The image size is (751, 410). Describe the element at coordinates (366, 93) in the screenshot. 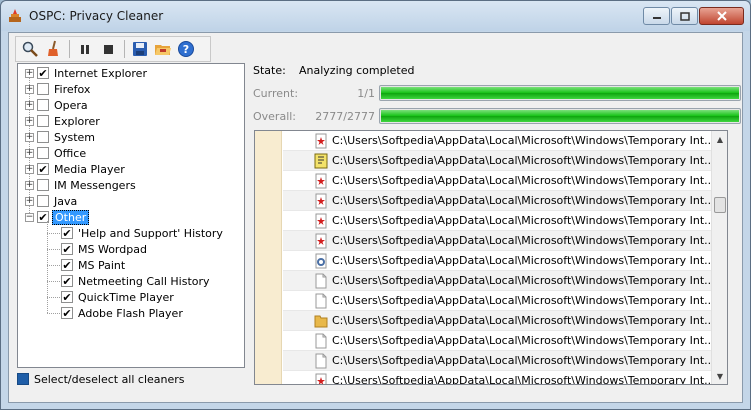

I see `current-value: 1/1` at that location.